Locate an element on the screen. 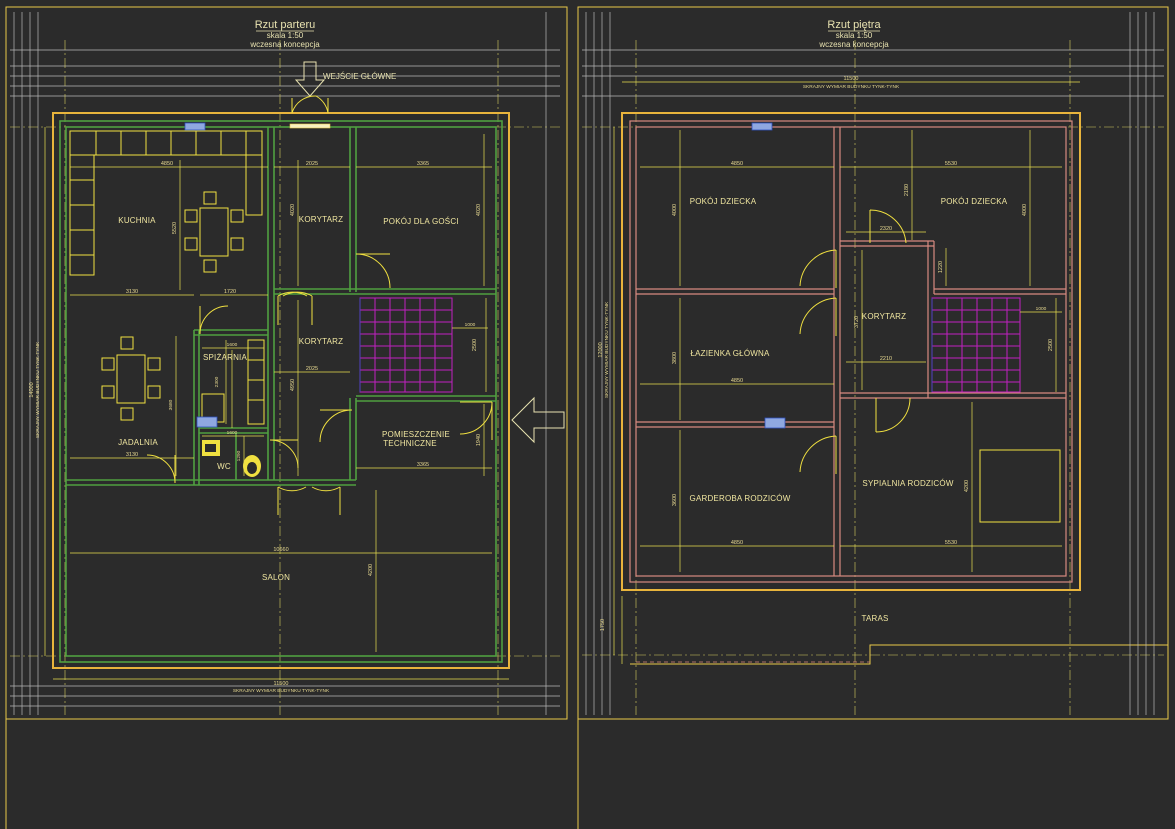 The width and height of the screenshot is (1175, 829). dim-4950: 4950 is located at coordinates (293, 385).